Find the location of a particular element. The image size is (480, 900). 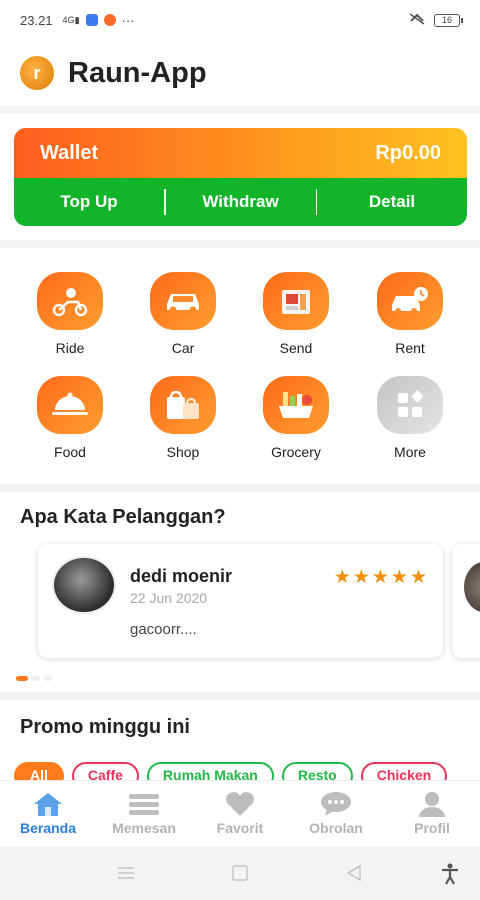

shopping-bags-icon is located at coordinates (183, 405).